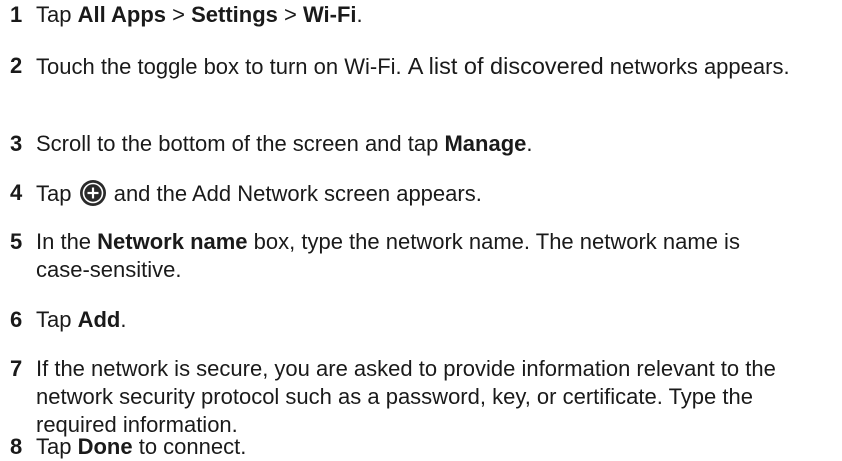  What do you see at coordinates (199, 14) in the screenshot?
I see `step-text: Tap All Apps > Settings > Wi-Fi.` at bounding box center [199, 14].